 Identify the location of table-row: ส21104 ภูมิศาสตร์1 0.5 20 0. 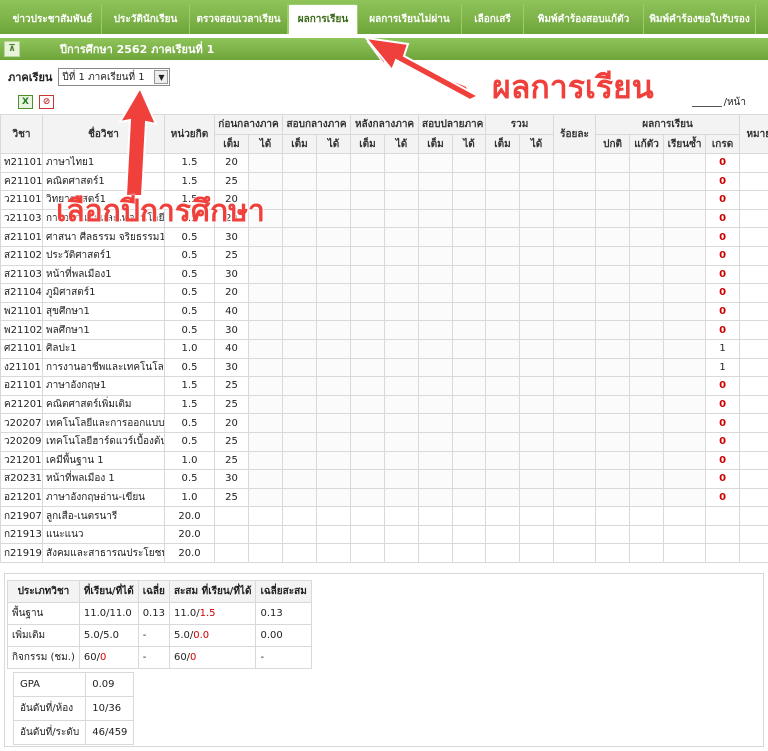
(384, 293).